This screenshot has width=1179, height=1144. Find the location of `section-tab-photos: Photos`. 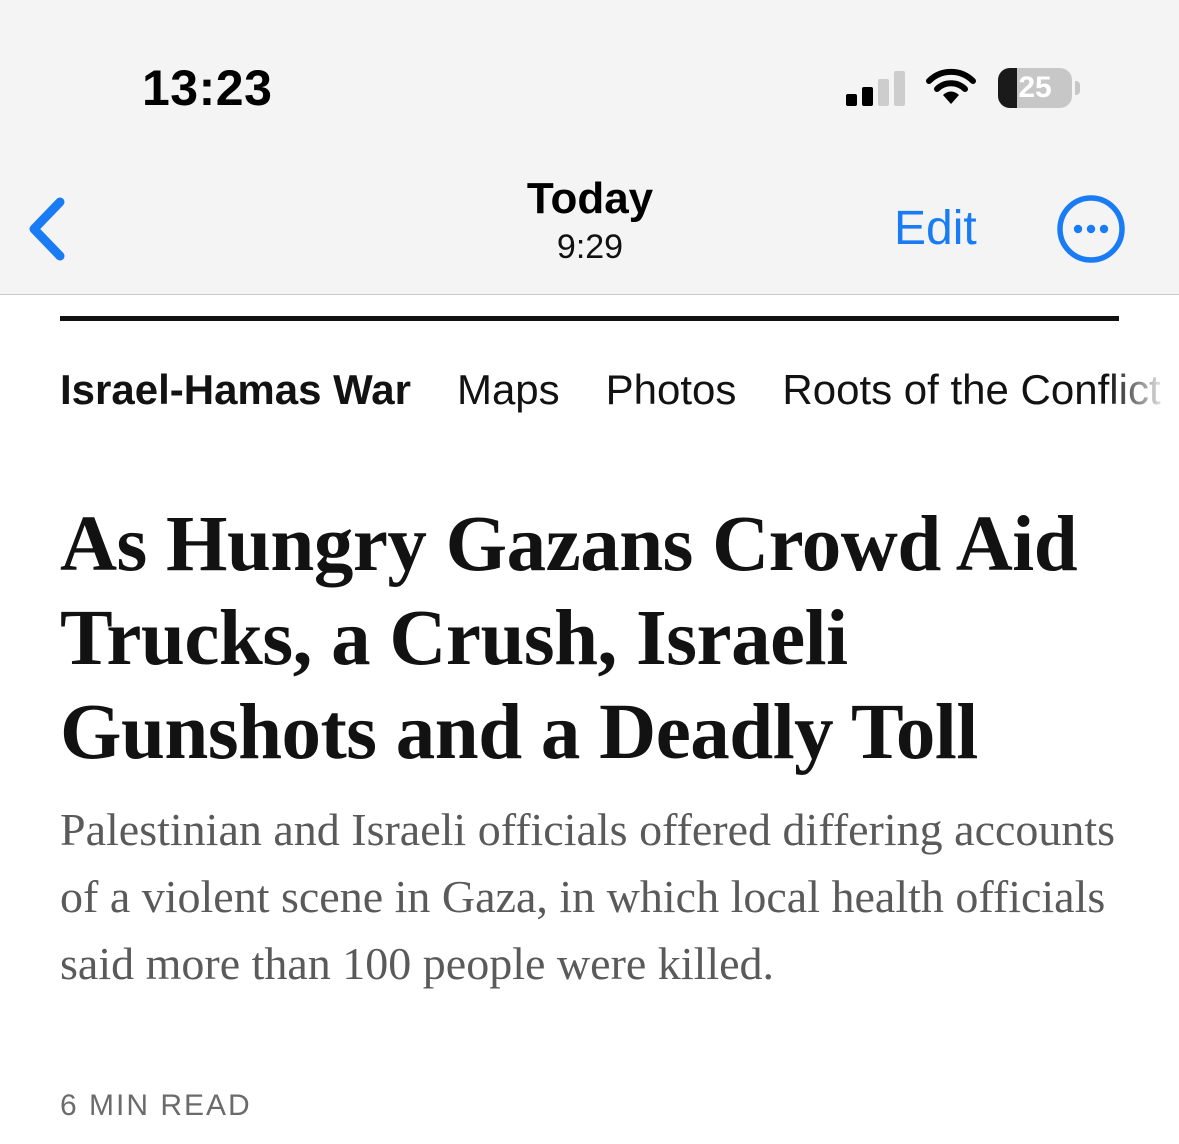

section-tab-photos: Photos is located at coordinates (671, 390).